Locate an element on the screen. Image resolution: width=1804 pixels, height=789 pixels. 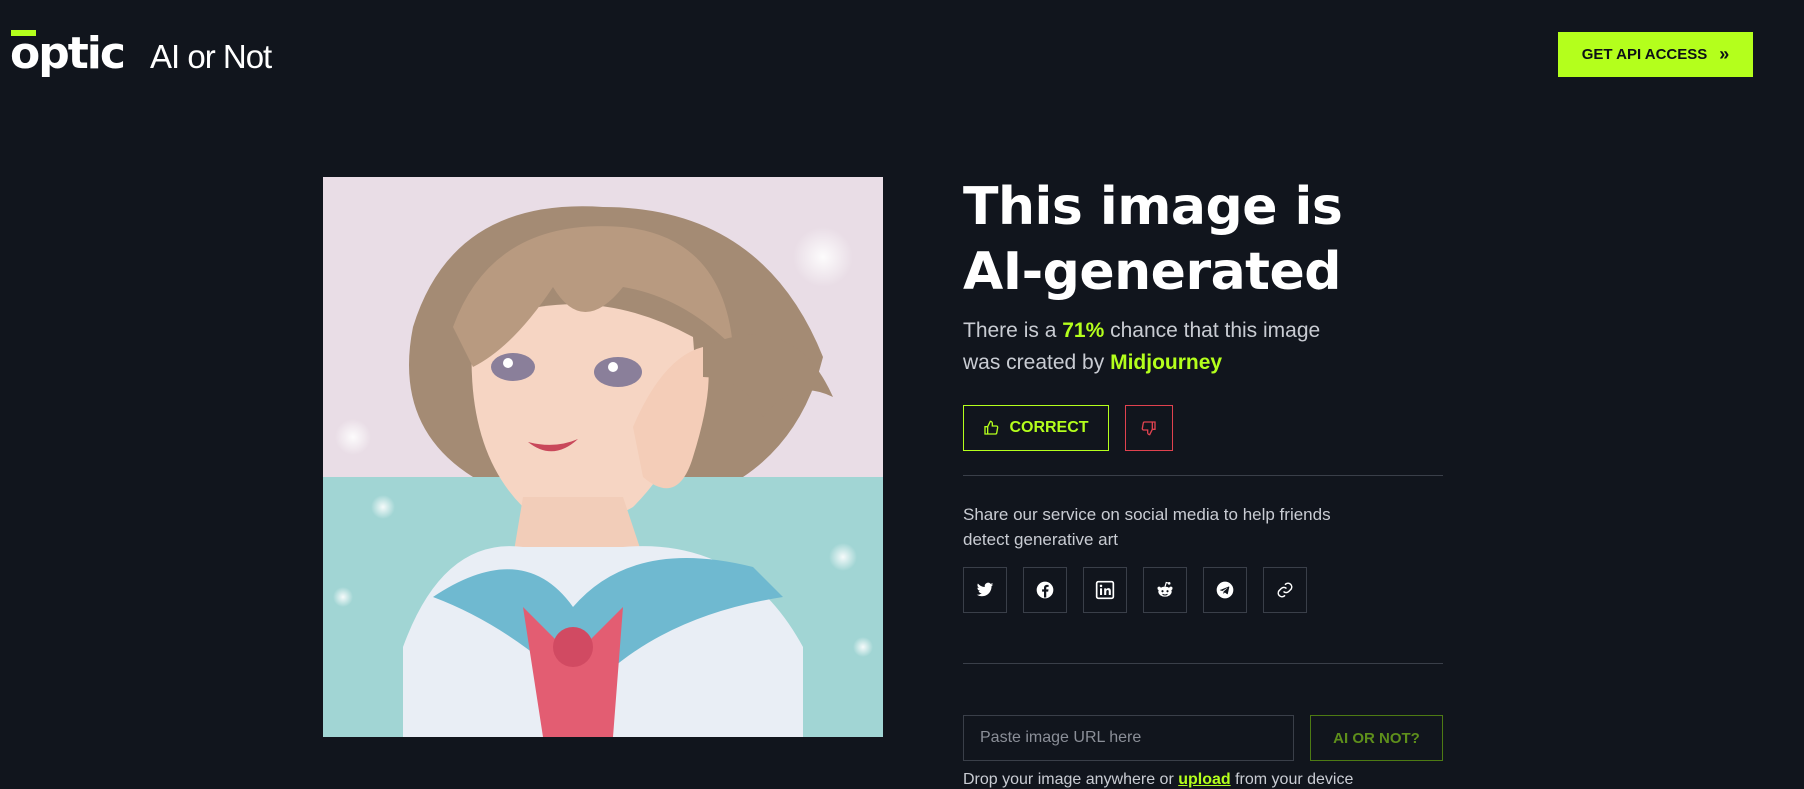
incorrect-button is located at coordinates (1149, 428).